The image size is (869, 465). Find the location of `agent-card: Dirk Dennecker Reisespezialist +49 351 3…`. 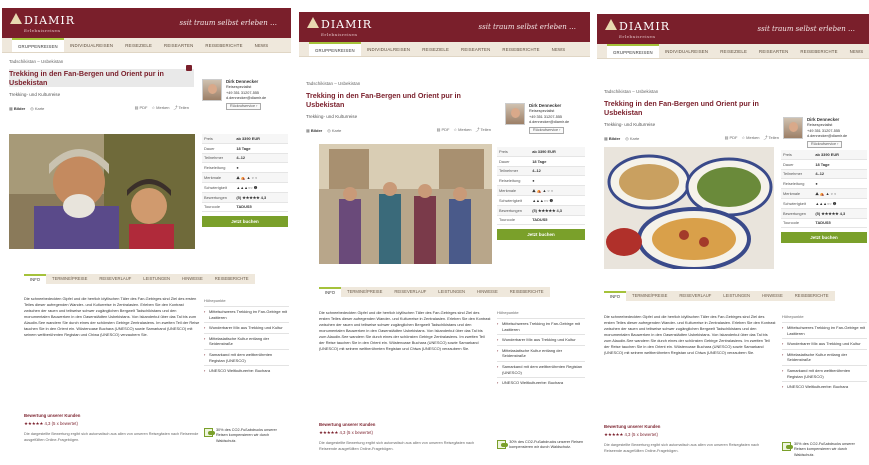

agent-card: Dirk Dennecker Reisespezialist +49 351 3… is located at coordinates (815, 133).